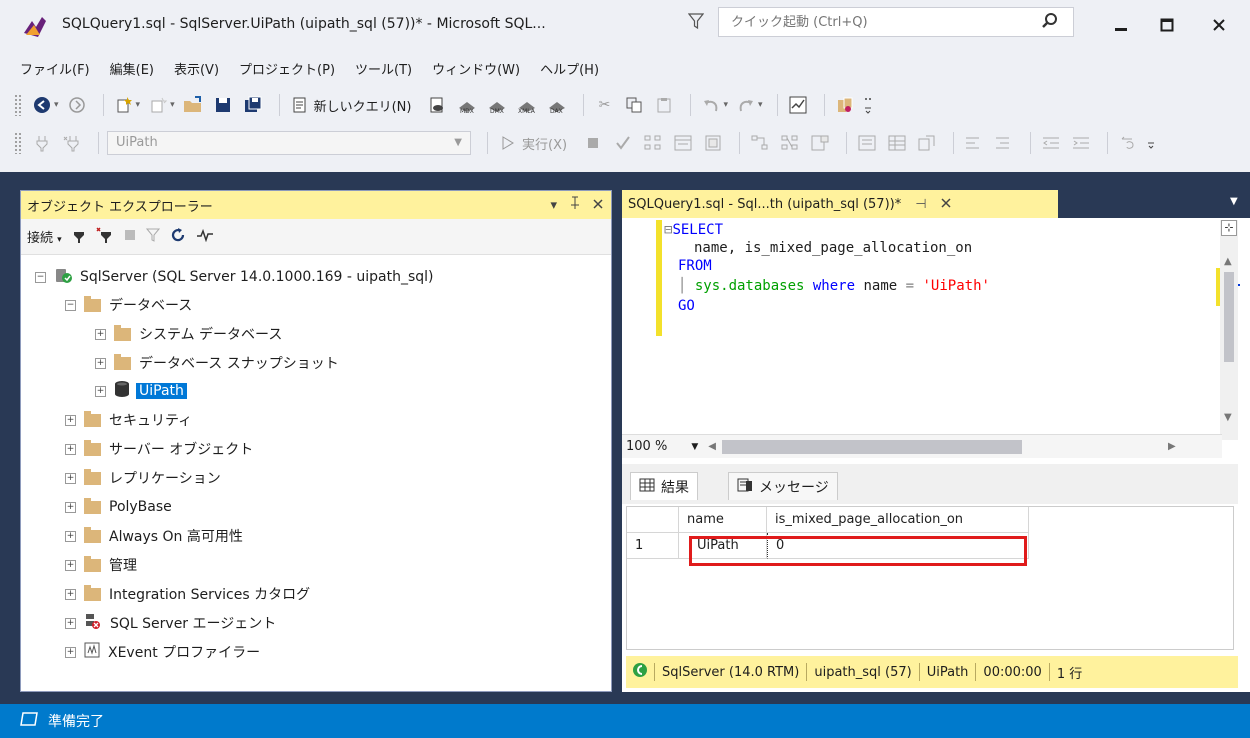  Describe the element at coordinates (118, 507) in the screenshot. I see `tree-node-polybase: + PolyBase` at that location.